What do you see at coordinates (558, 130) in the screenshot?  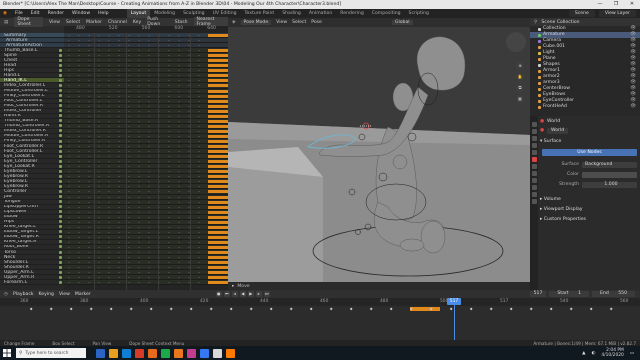 I see `world-name-field: World` at bounding box center [558, 130].